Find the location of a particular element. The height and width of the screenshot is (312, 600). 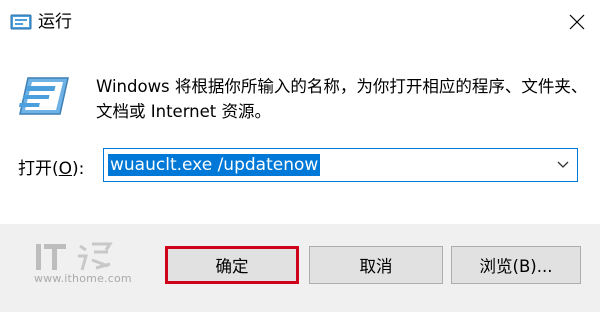

run-app-icon is located at coordinates (21, 22).